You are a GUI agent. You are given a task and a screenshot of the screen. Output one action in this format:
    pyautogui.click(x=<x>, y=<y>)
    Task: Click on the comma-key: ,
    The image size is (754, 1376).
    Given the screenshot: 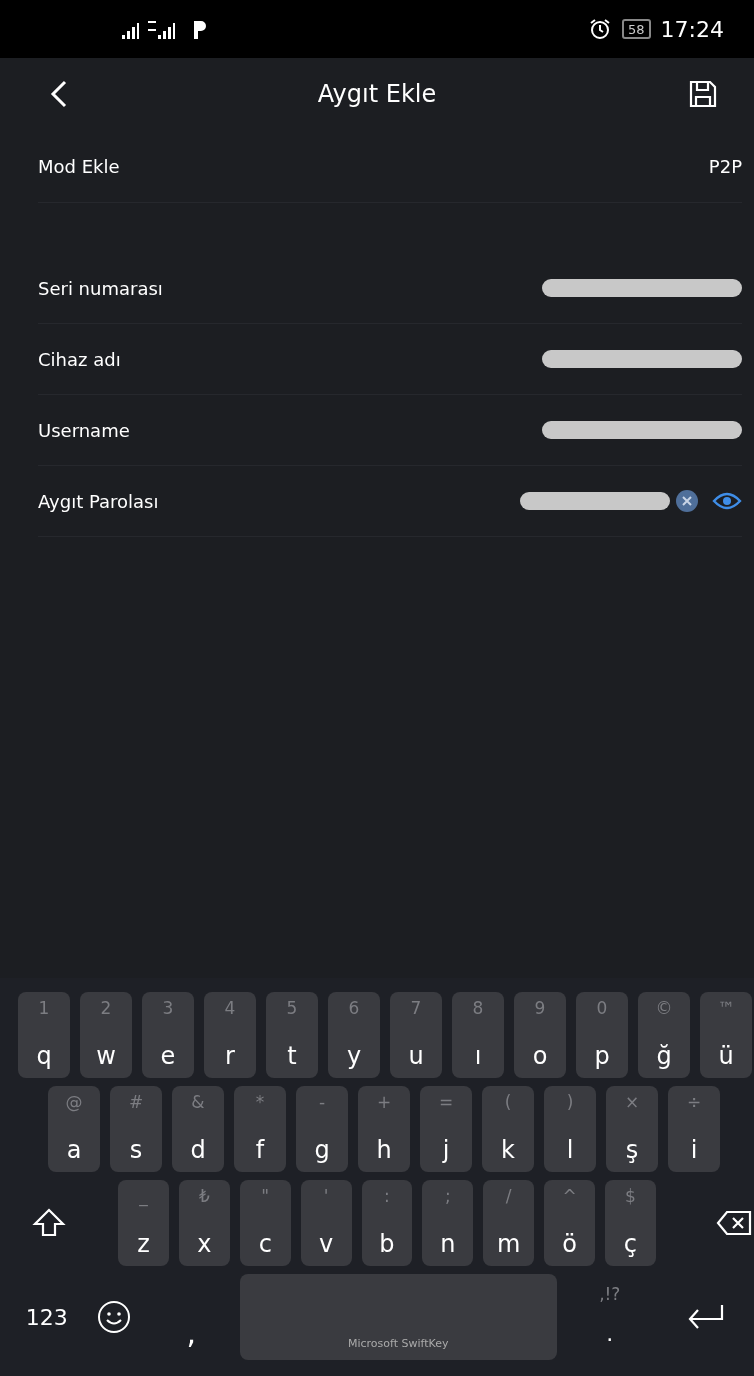 What is the action you would take?
    pyautogui.click(x=191, y=1317)
    